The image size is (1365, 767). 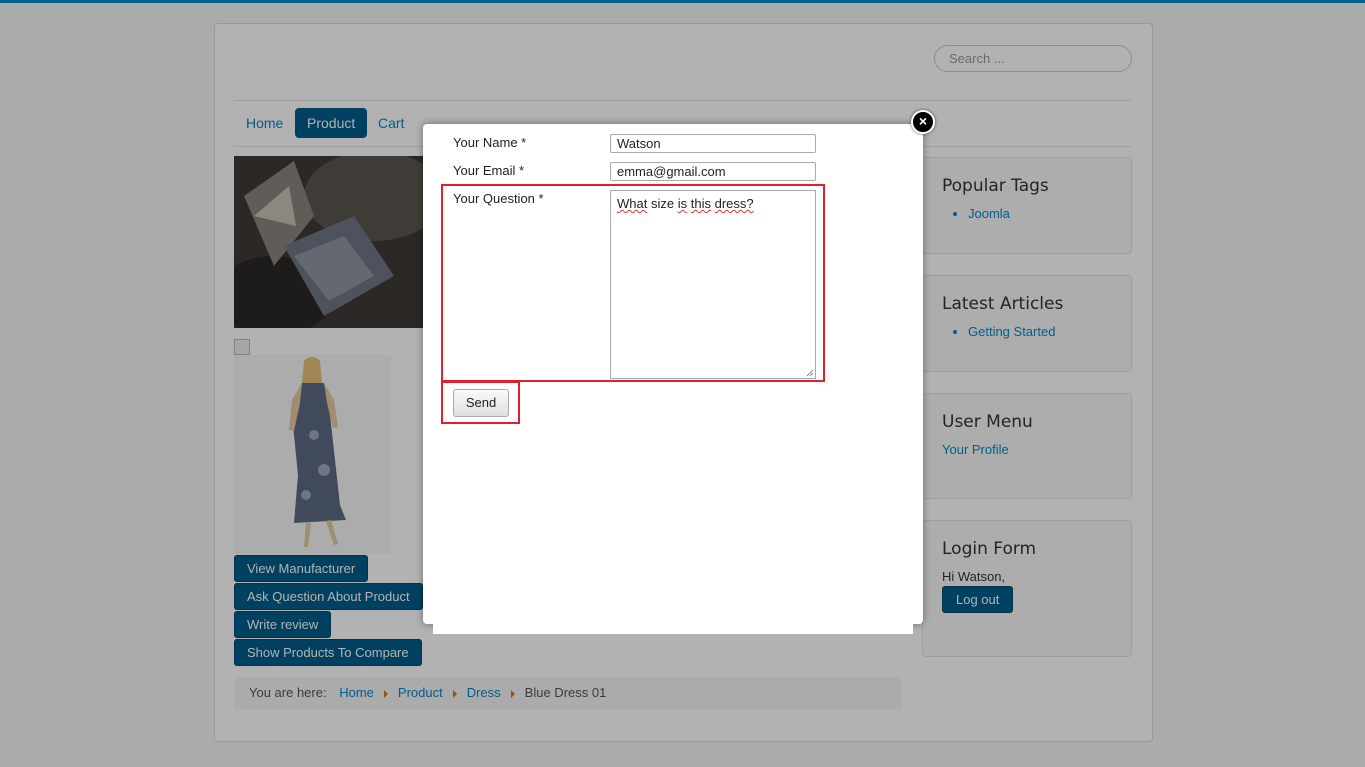 I want to click on name-label: Your Name *, so click(x=490, y=142).